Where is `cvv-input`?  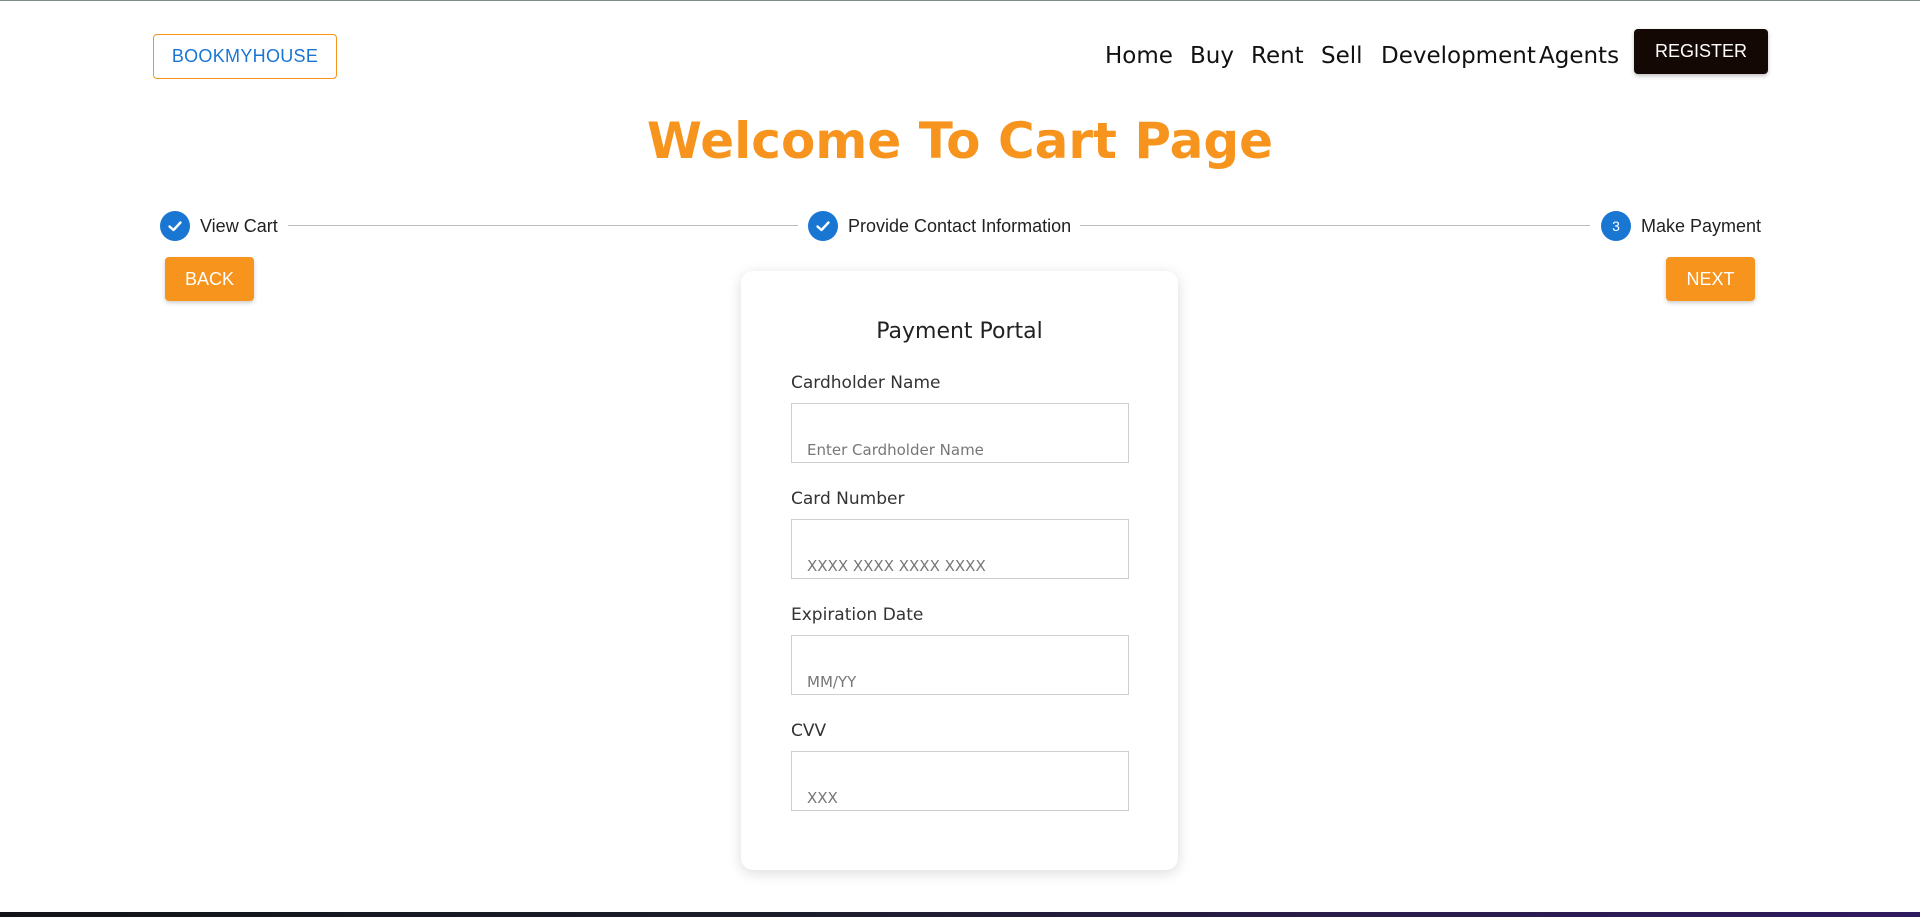 cvv-input is located at coordinates (960, 781).